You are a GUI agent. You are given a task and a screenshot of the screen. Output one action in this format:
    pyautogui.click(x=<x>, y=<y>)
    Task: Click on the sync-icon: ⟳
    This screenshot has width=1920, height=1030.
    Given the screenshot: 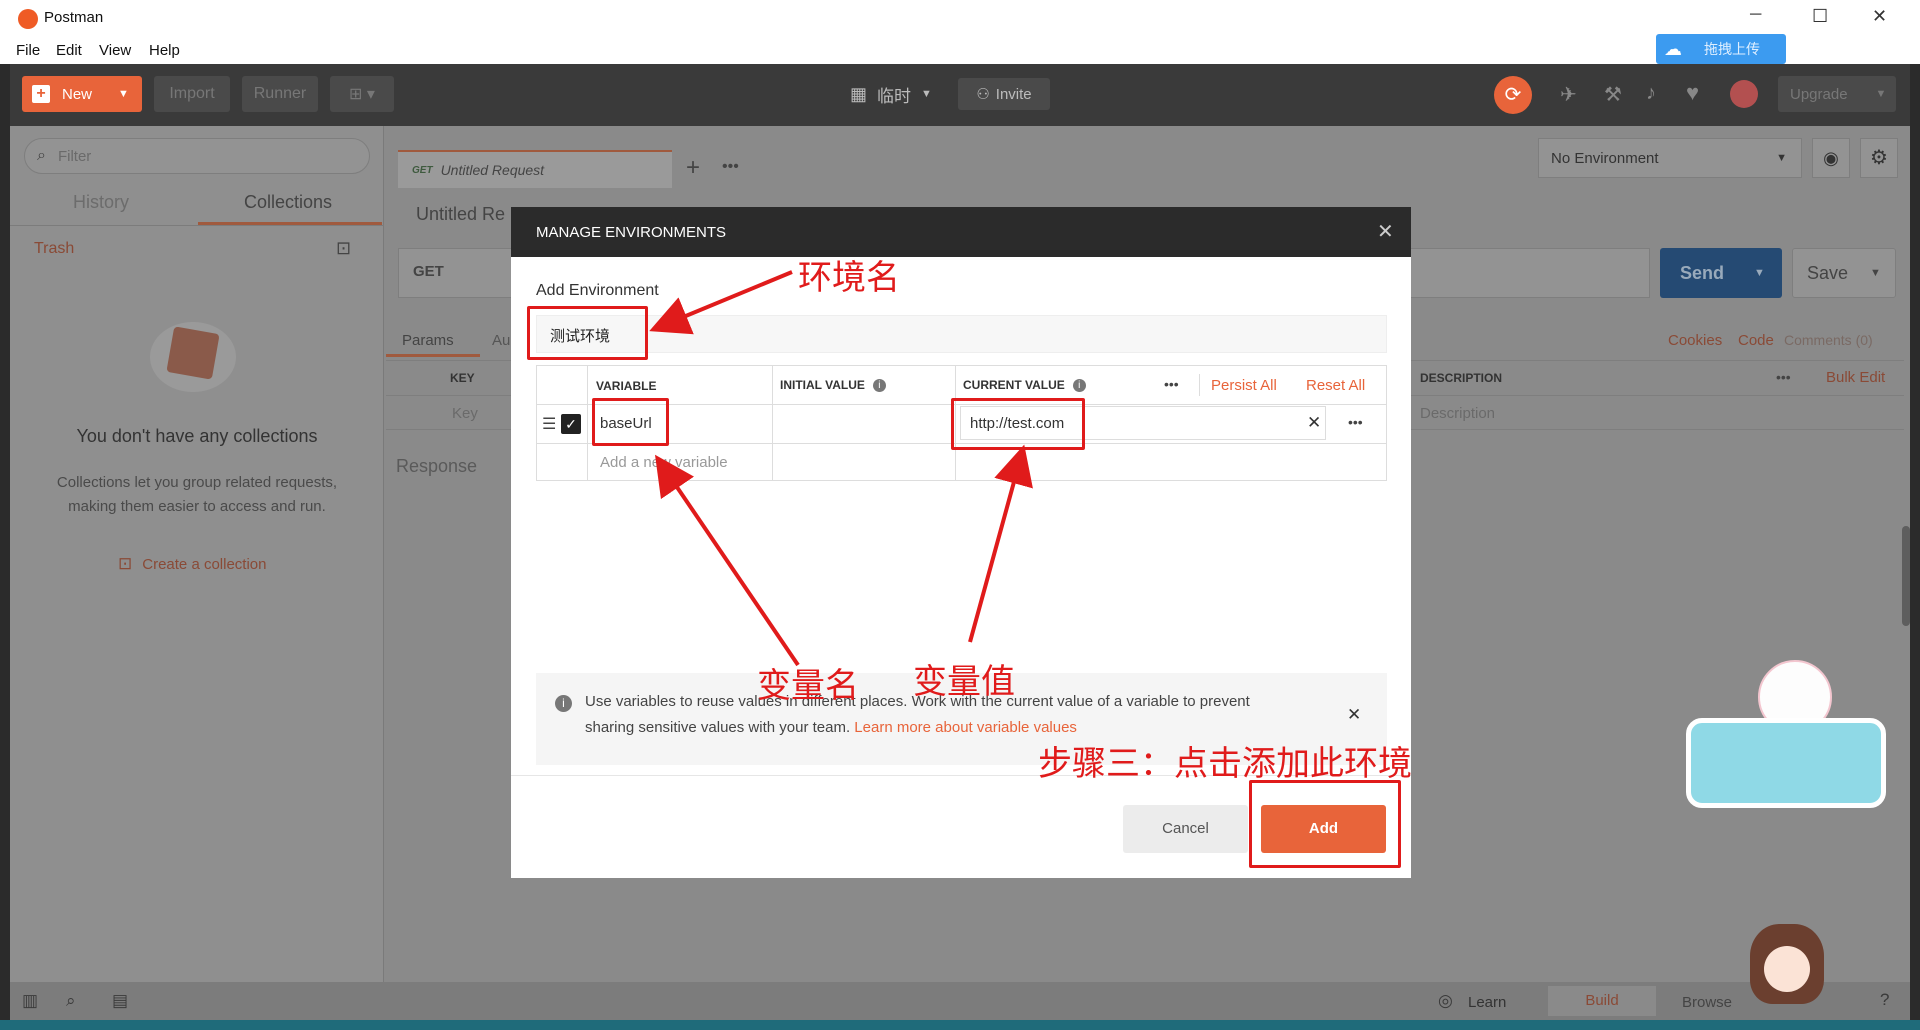 What is the action you would take?
    pyautogui.click(x=1513, y=95)
    